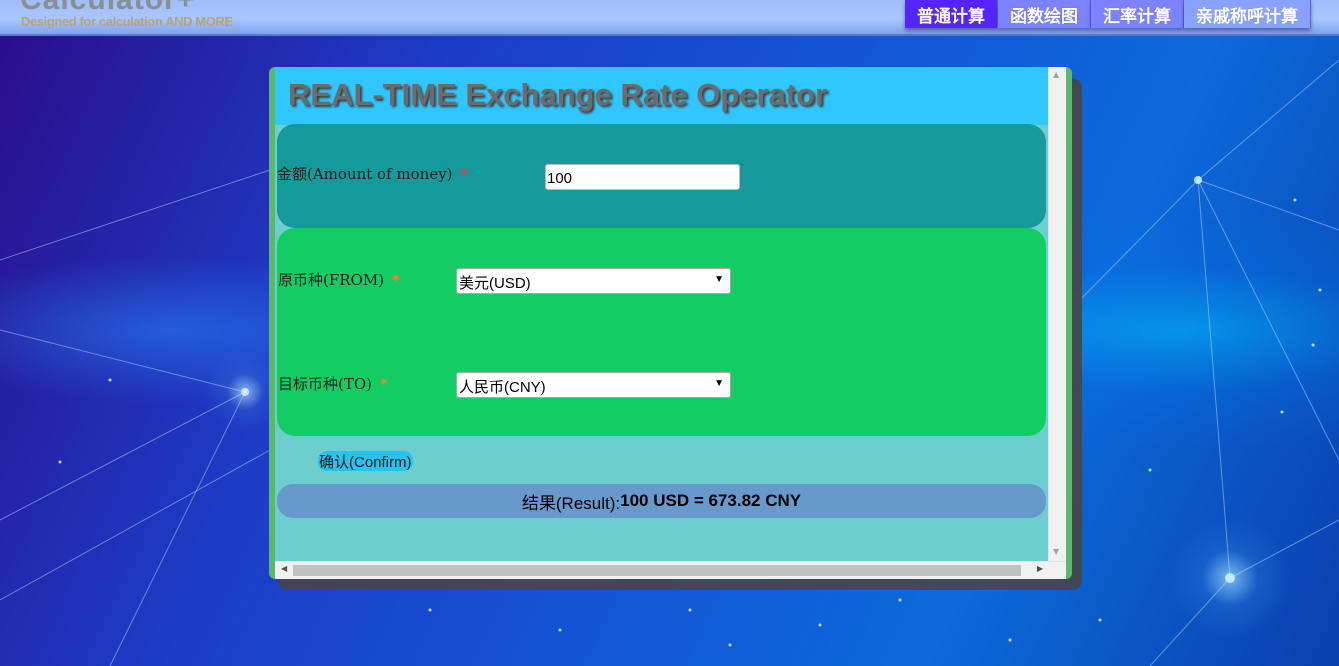 Image resolution: width=1339 pixels, height=666 pixels. Describe the element at coordinates (593, 281) in the screenshot. I see `from-currency-select: 美元(USD) ▼` at that location.